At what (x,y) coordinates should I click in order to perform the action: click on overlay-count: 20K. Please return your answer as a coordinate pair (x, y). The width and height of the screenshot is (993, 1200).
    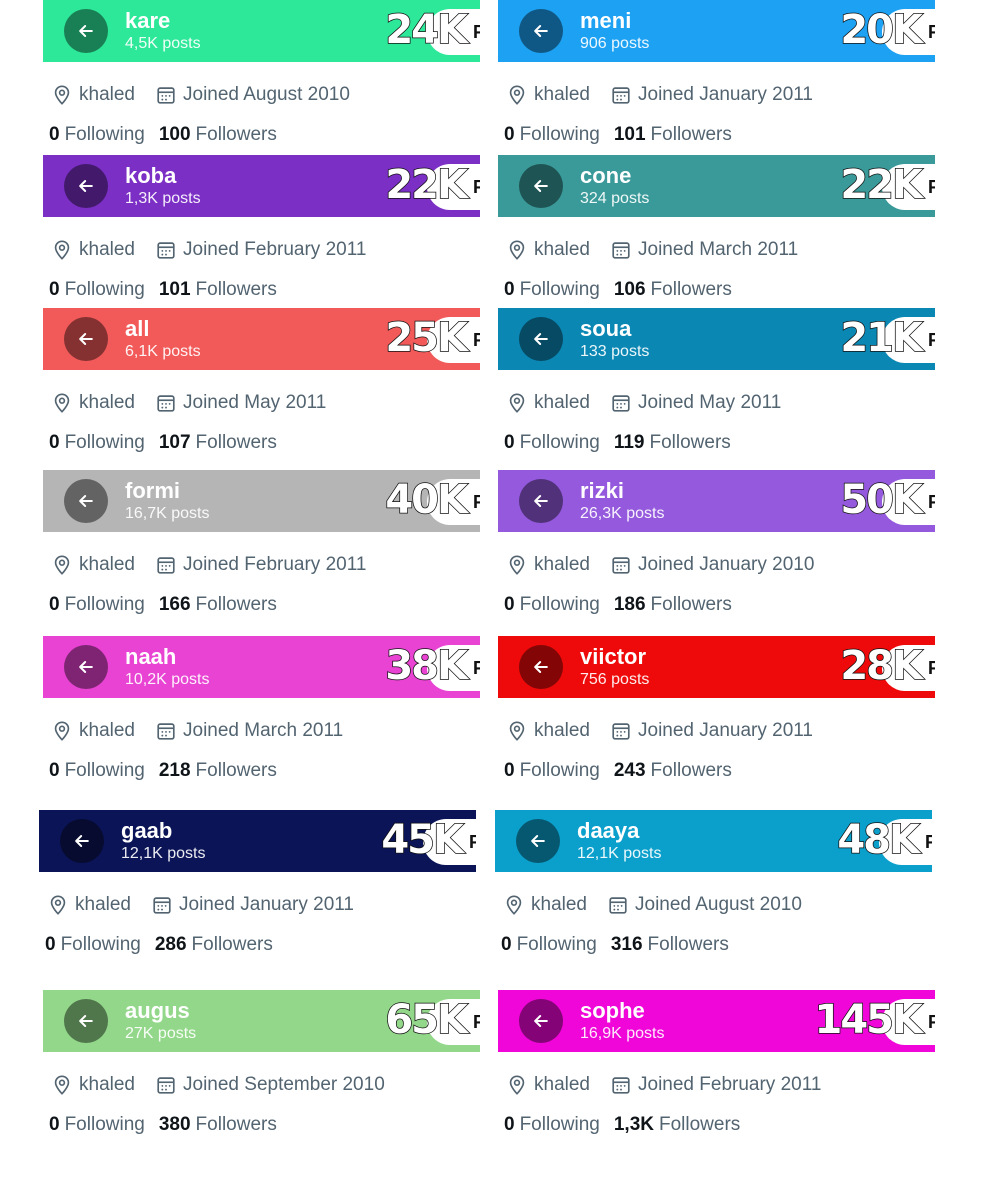
    Looking at the image, I should click on (882, 30).